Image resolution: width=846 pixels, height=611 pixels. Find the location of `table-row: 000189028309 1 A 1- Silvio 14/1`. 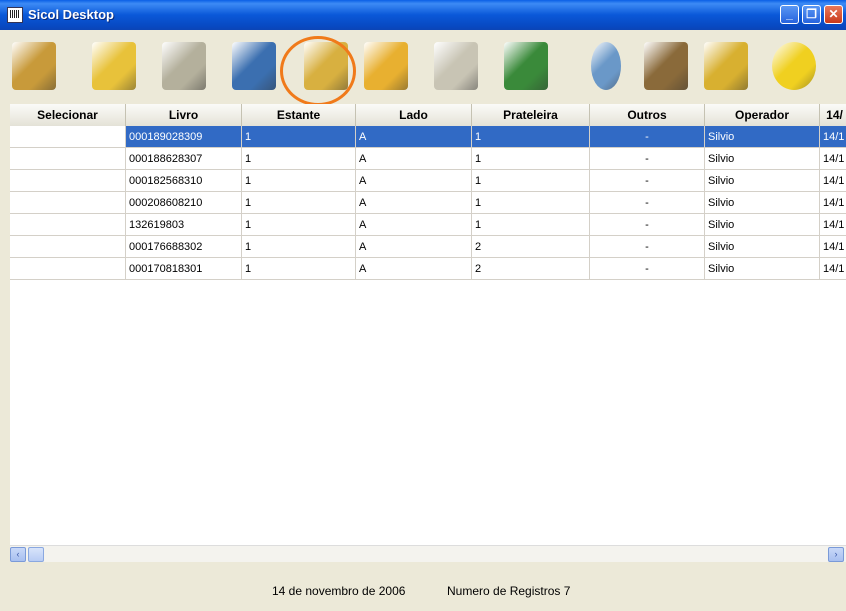

table-row: 000189028309 1 A 1- Silvio 14/1 is located at coordinates (428, 137).